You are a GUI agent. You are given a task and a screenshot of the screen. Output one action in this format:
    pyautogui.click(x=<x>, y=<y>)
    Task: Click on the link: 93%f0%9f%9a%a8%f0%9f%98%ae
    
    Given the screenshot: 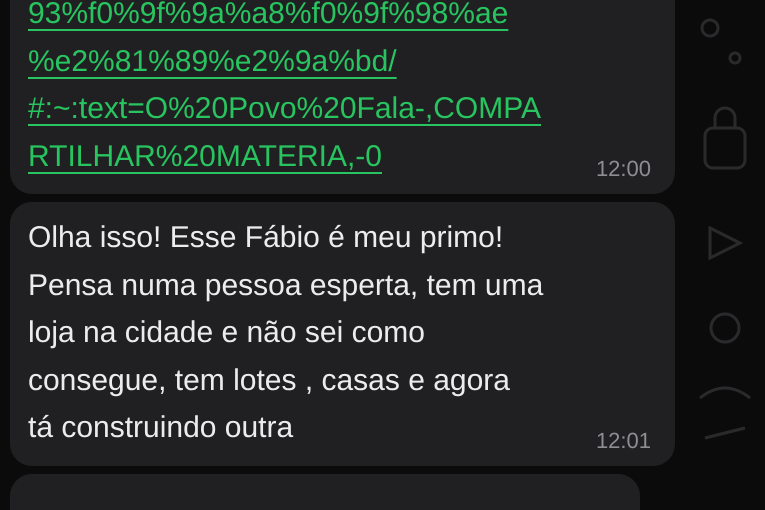 What is the action you would take?
    pyautogui.click(x=268, y=19)
    